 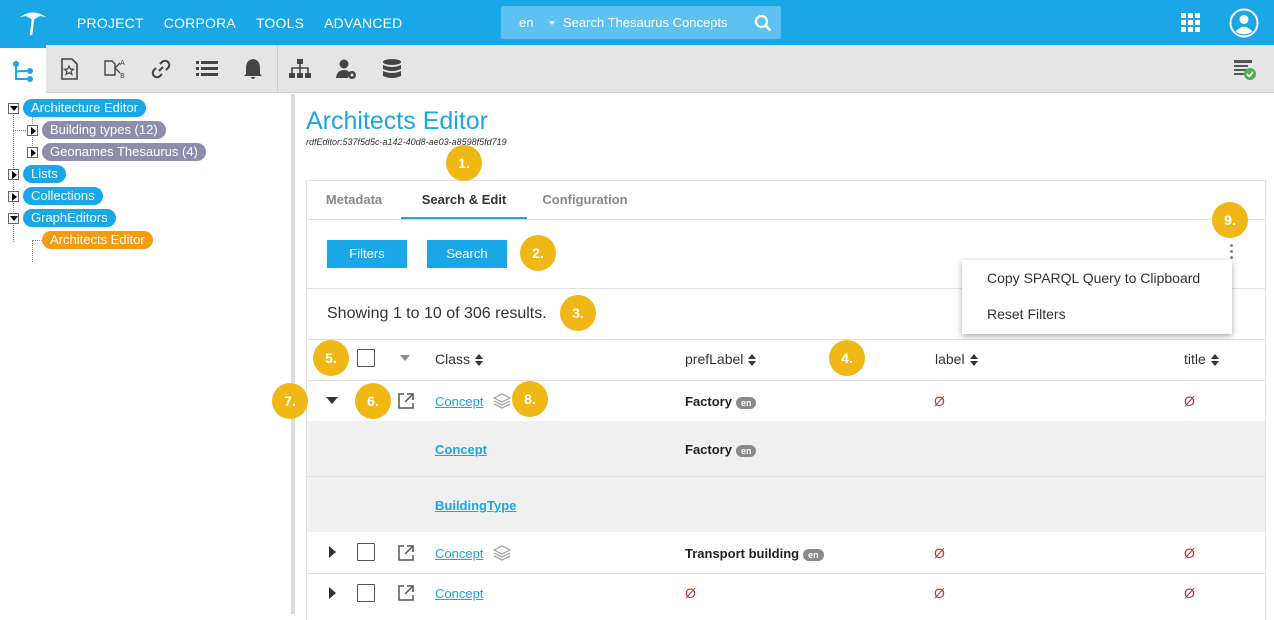 What do you see at coordinates (1244, 23) in the screenshot?
I see `user-avatar-icon` at bounding box center [1244, 23].